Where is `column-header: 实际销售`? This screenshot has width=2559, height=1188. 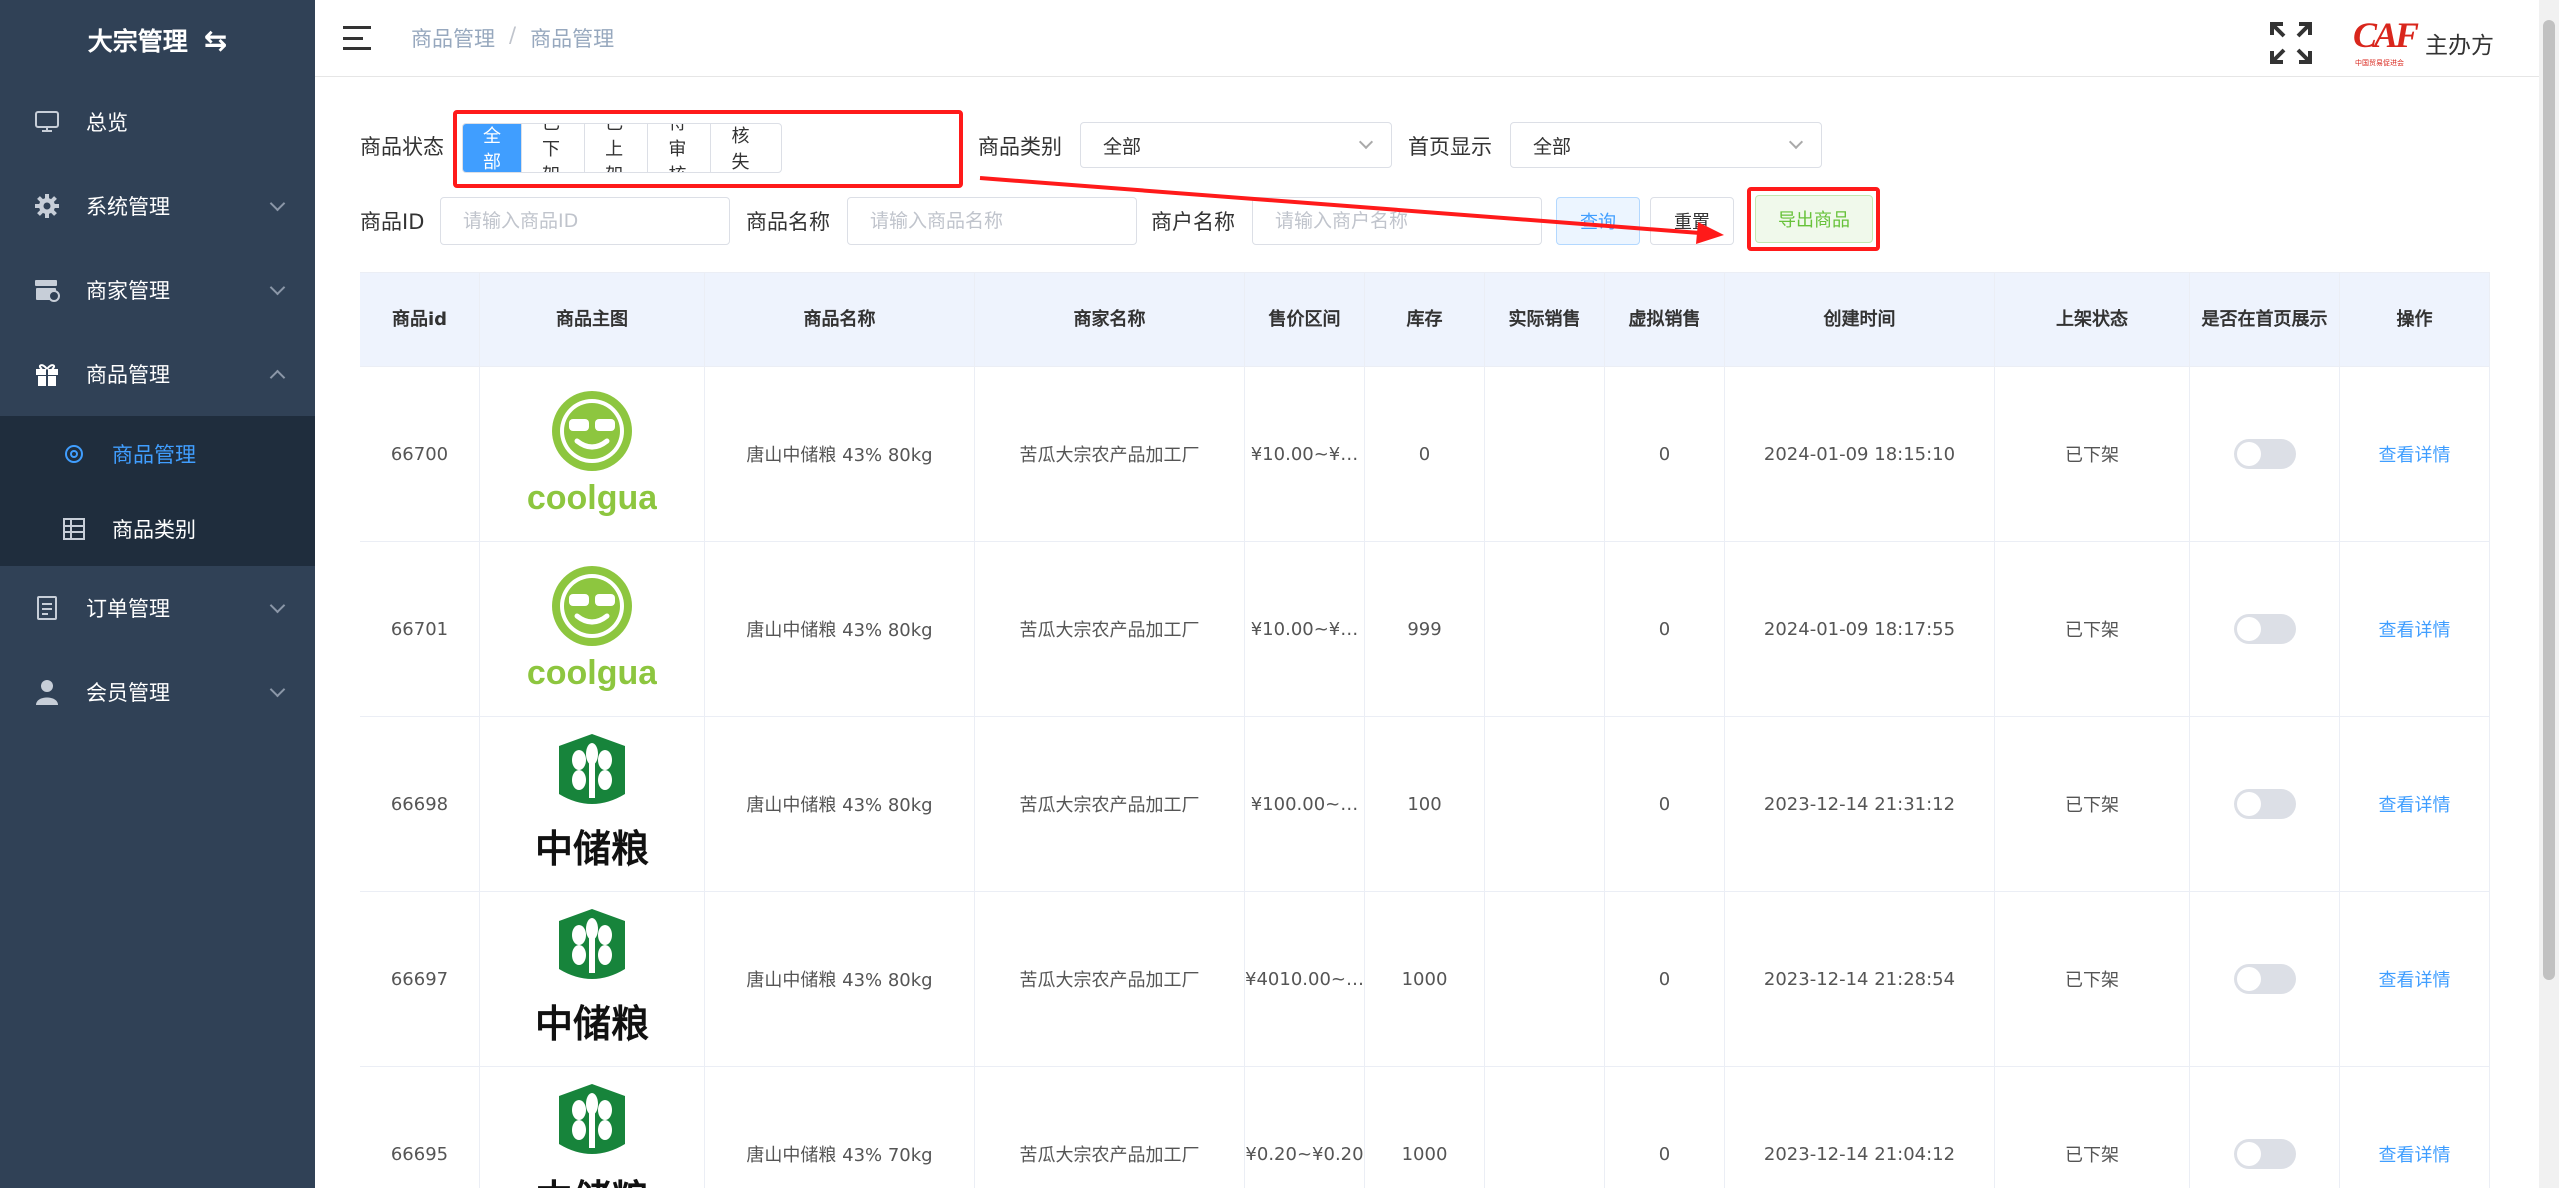
column-header: 实际销售 is located at coordinates (1545, 319).